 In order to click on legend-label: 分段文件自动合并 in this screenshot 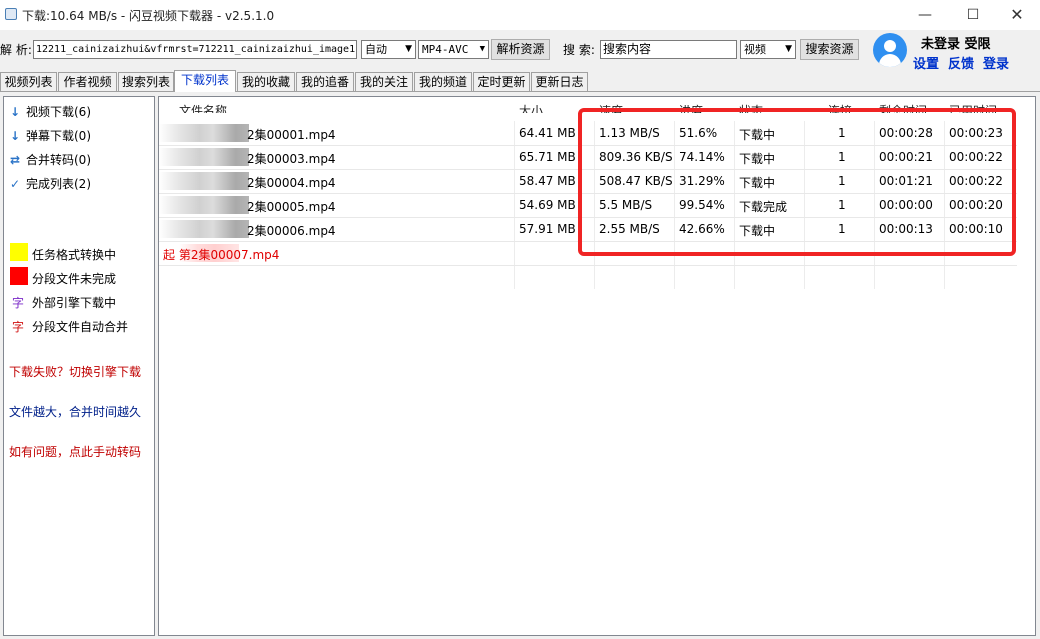, I will do `click(80, 327)`.